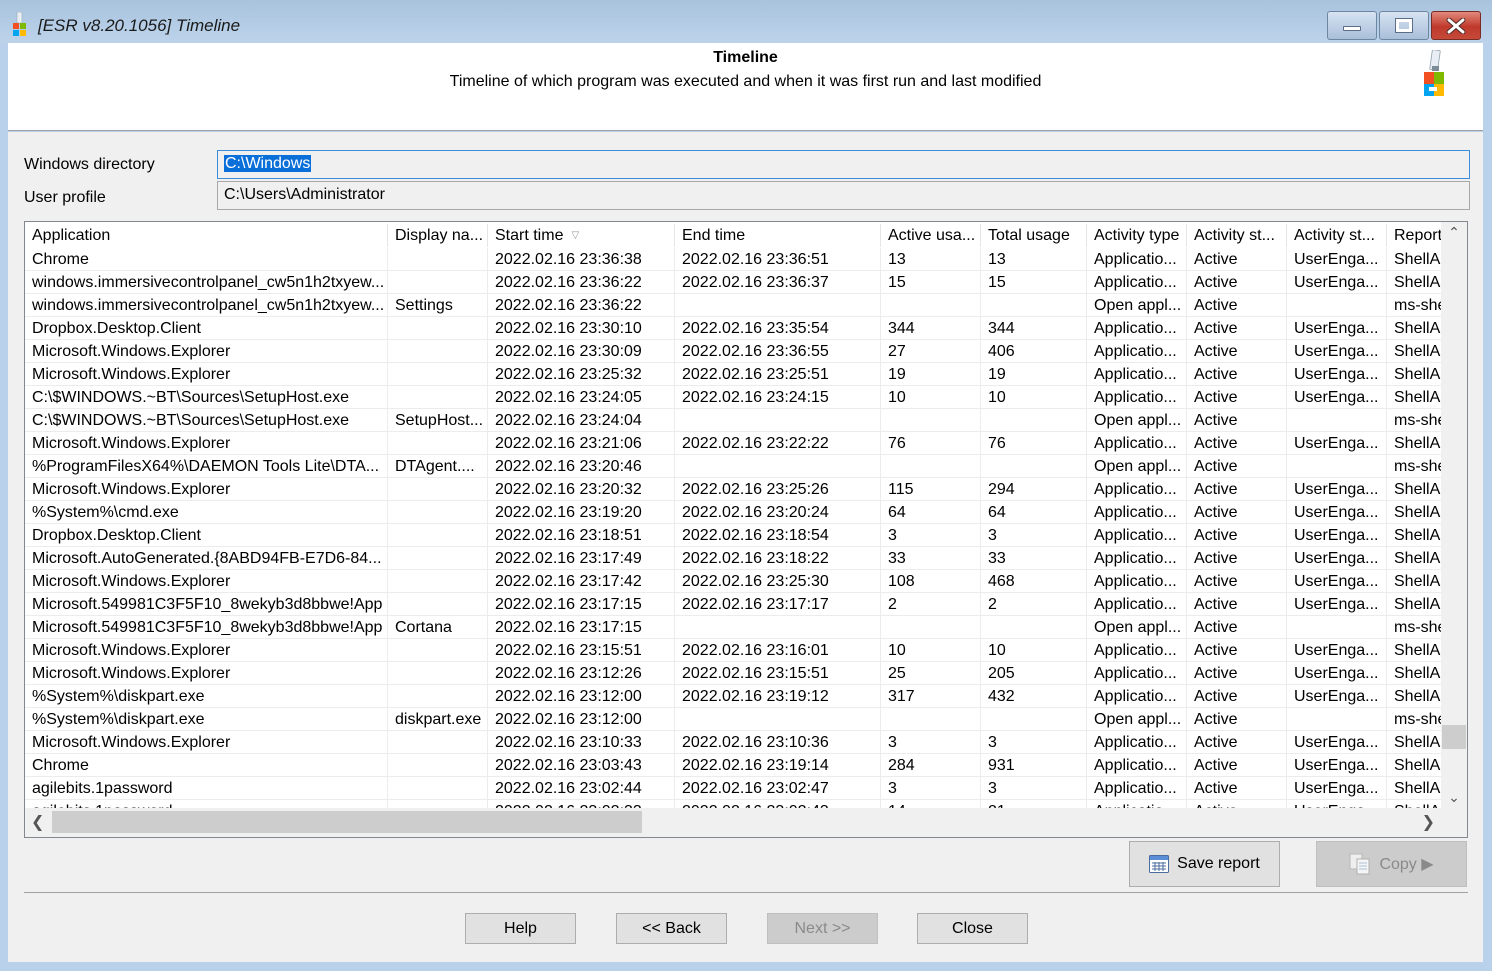  I want to click on cell-end-time: 2022.02.16 23:10:36, so click(778, 742).